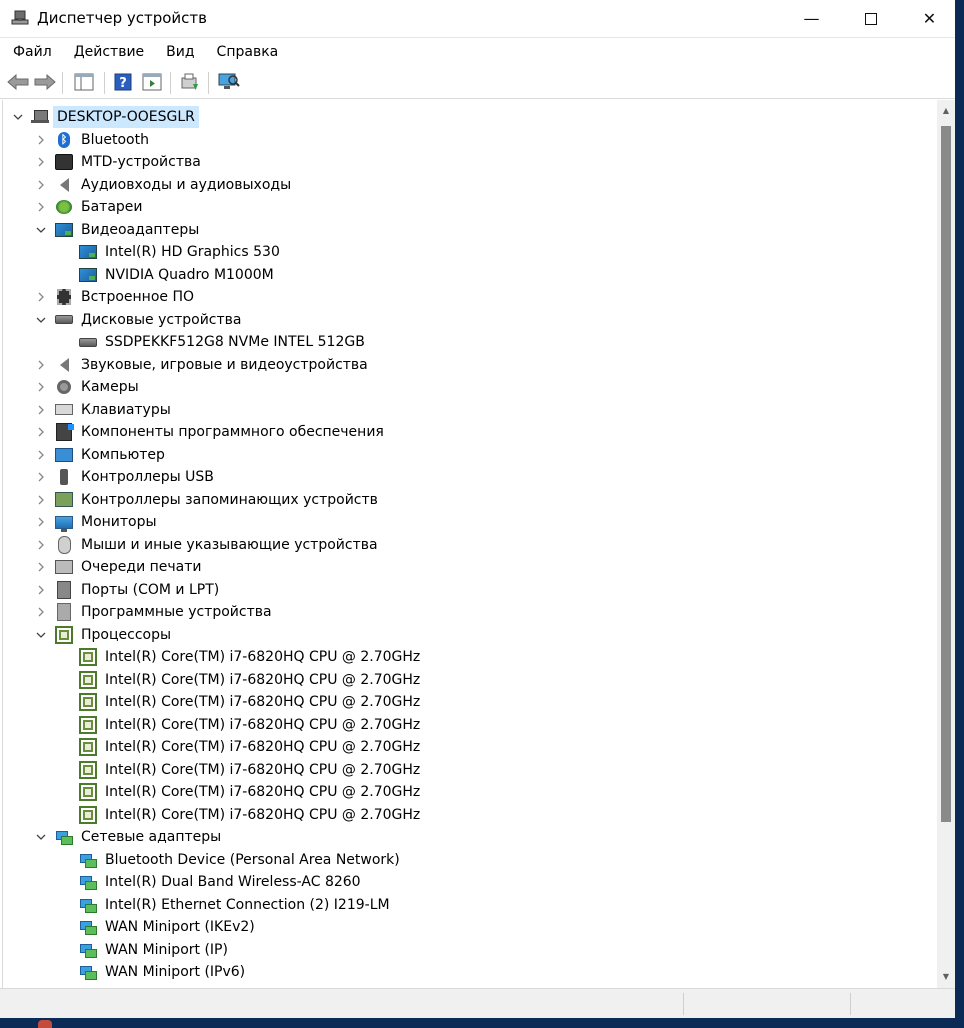  Describe the element at coordinates (64, 185) in the screenshot. I see `speaker-icon` at that location.